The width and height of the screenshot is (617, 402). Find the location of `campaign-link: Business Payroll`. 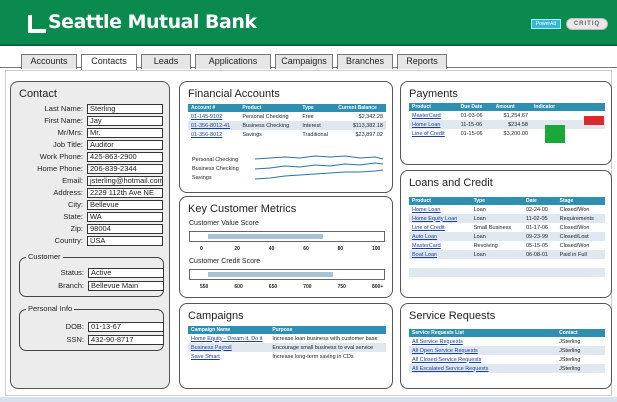

campaign-link: Business Payroll is located at coordinates (211, 348).